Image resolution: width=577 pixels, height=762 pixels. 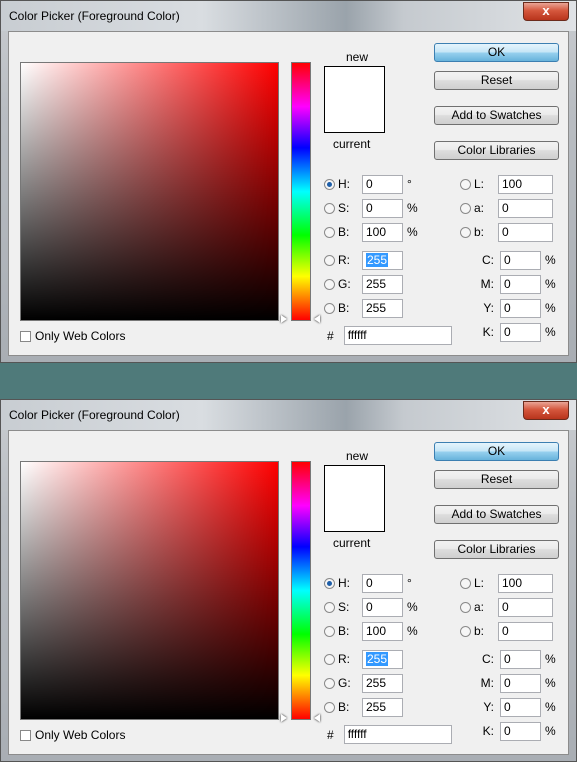 I want to click on lab-b-row: b: 0, so click(x=506, y=232).